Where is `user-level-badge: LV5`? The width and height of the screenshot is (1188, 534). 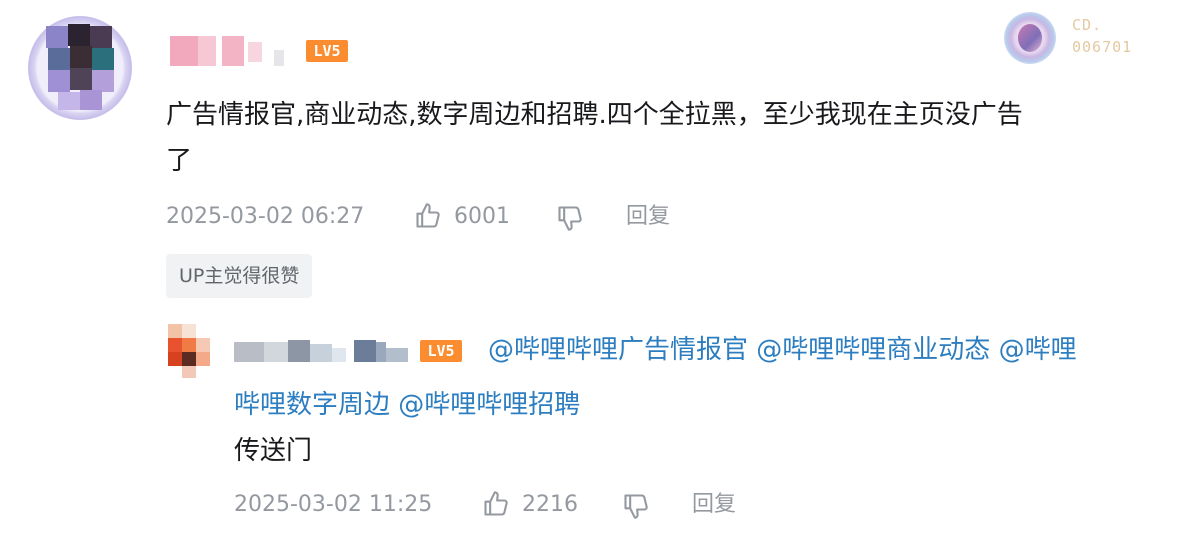 user-level-badge: LV5 is located at coordinates (327, 51).